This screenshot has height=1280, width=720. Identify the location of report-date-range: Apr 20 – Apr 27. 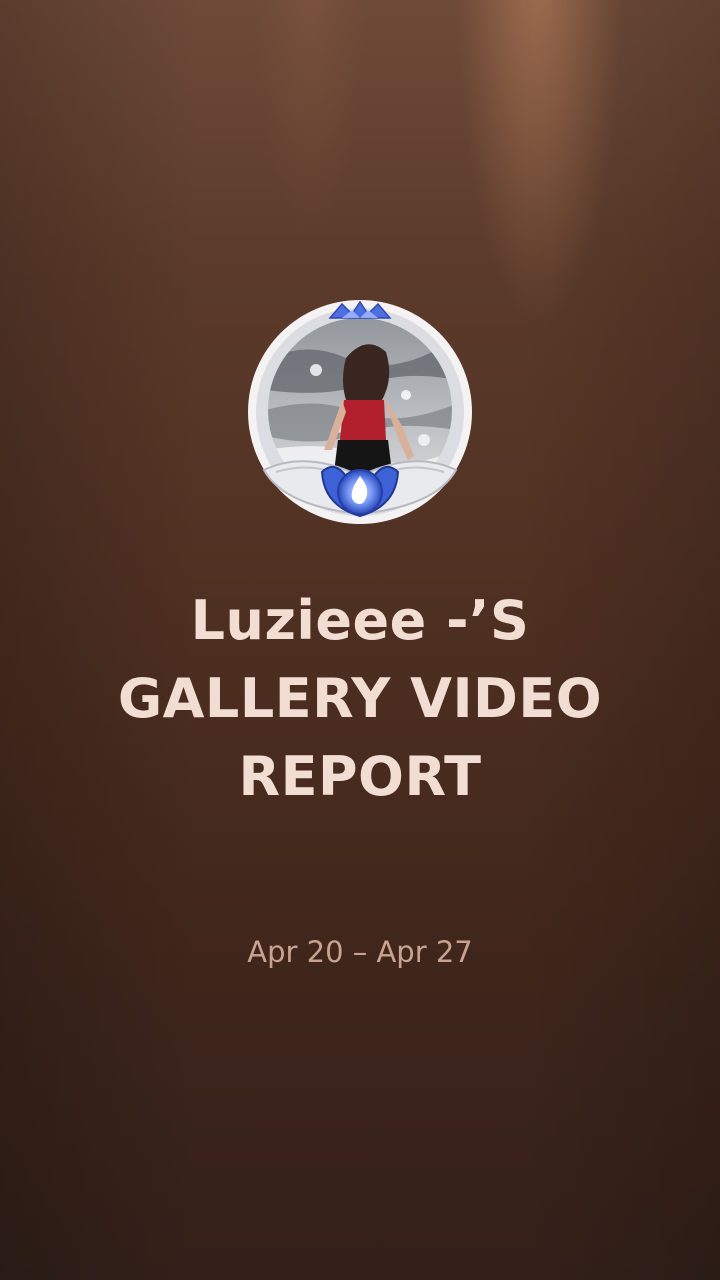
(360, 952).